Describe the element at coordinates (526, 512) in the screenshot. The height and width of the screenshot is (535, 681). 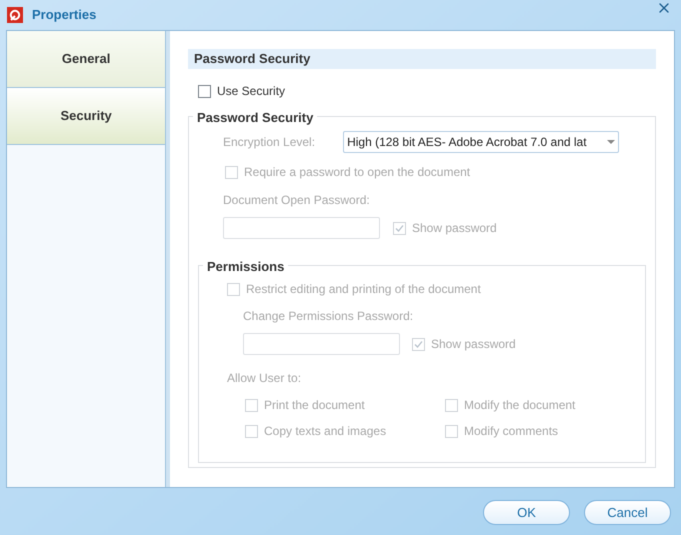
I see `dialog-button: OK` at that location.